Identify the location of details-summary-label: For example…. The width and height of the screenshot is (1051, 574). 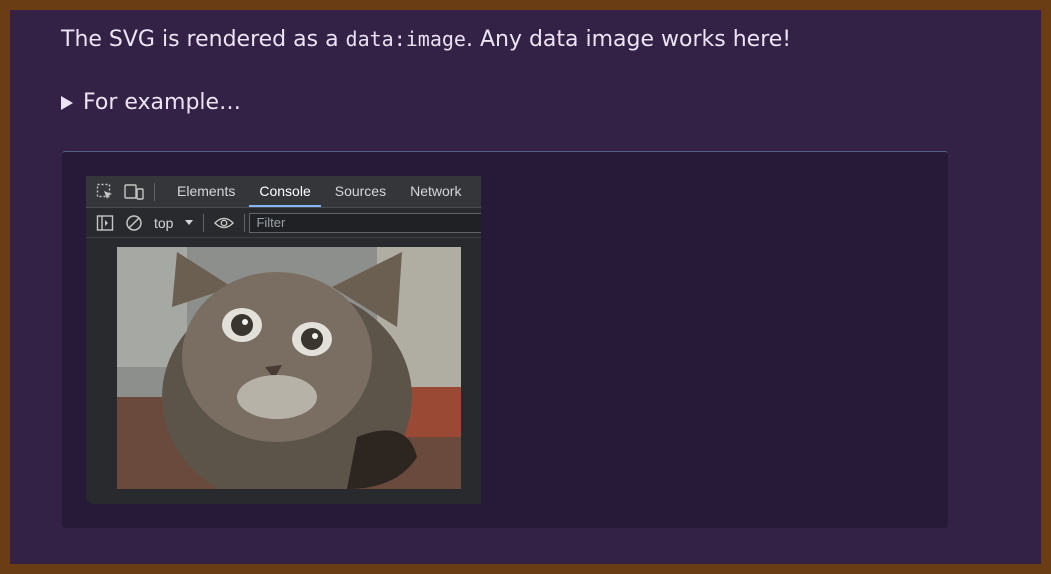
(162, 102).